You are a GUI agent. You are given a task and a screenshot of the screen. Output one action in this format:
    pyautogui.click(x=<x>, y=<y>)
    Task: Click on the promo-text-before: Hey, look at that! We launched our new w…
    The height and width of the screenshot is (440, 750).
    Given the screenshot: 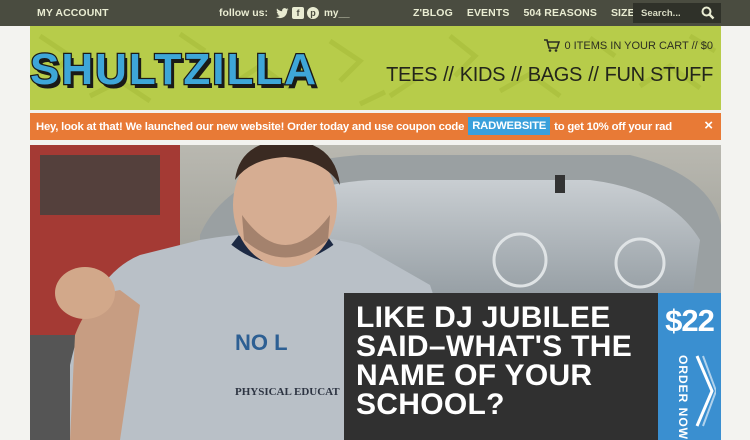 What is the action you would take?
    pyautogui.click(x=250, y=127)
    